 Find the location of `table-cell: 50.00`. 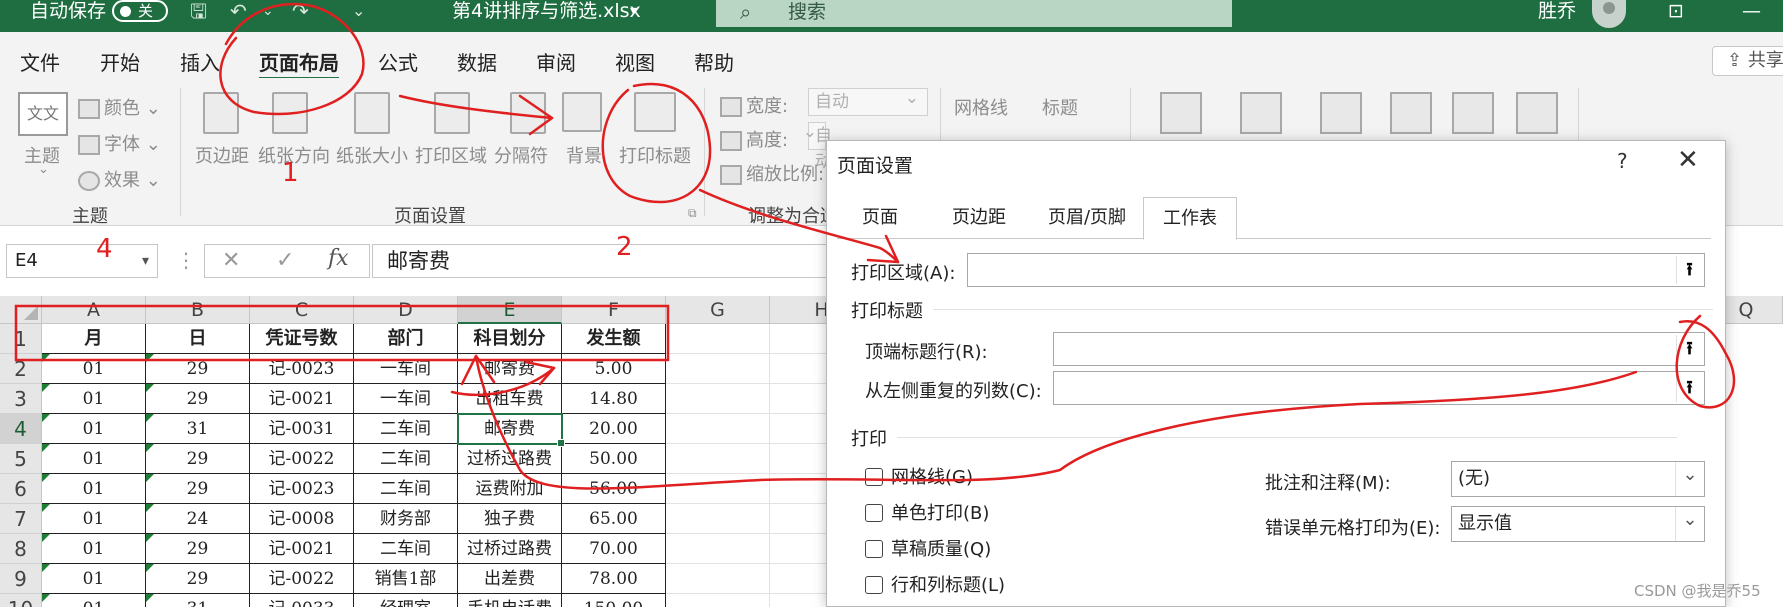

table-cell: 50.00 is located at coordinates (614, 459).